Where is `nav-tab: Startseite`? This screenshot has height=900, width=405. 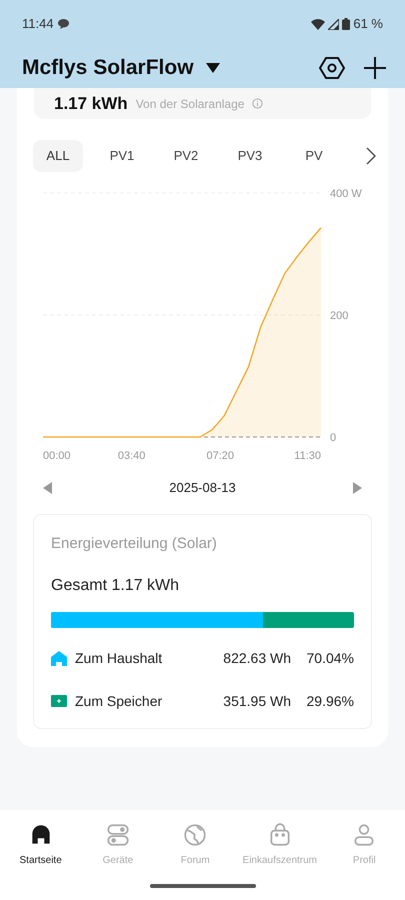 nav-tab: Startseite is located at coordinates (40, 845).